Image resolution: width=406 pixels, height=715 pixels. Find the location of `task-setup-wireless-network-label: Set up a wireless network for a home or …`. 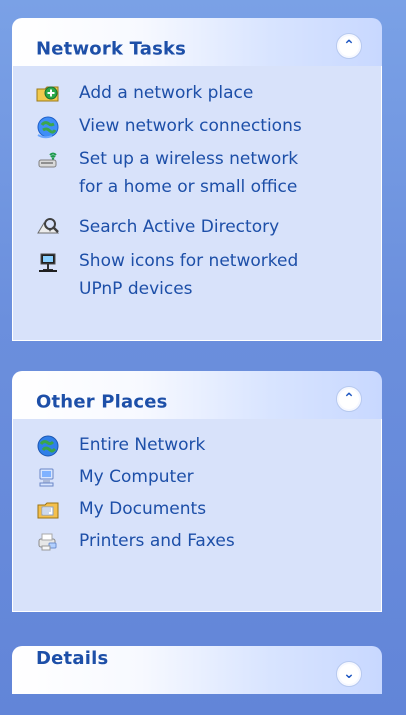

task-setup-wireless-network-label: Set up a wireless network for a home or … is located at coordinates (189, 173).